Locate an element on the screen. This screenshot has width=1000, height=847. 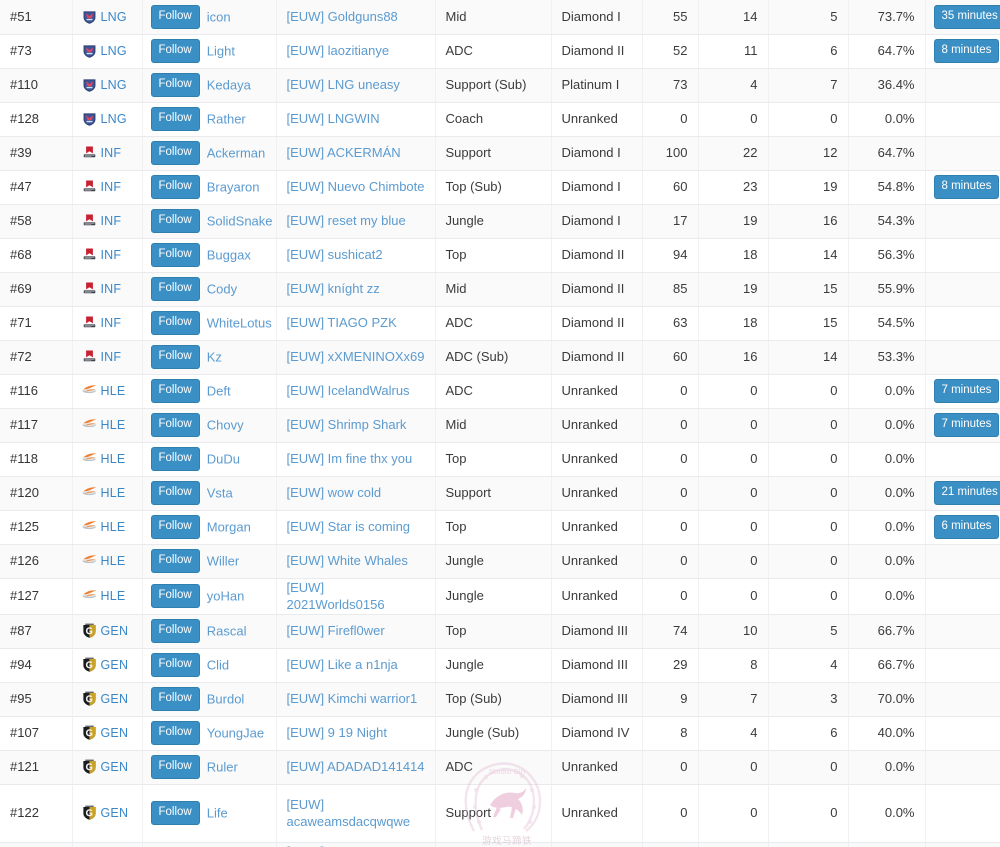
player-name-link: Deft is located at coordinates (219, 390).